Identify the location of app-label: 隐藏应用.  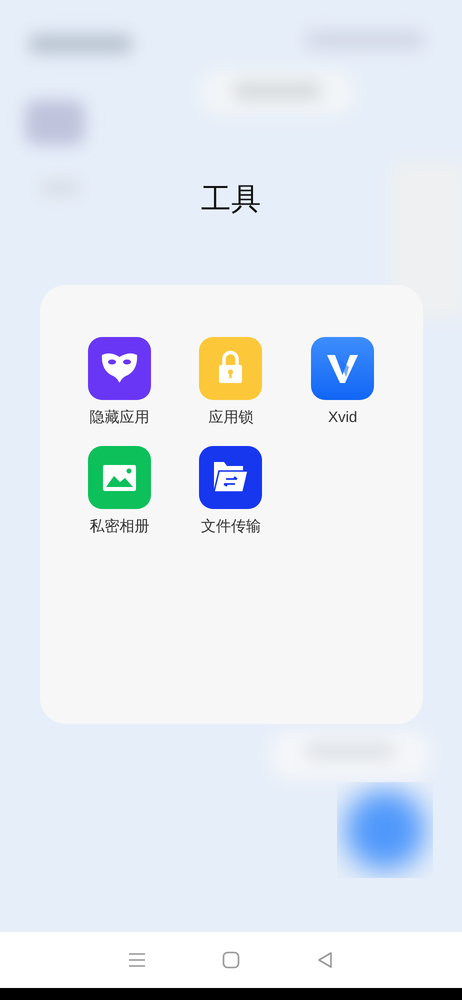
(119, 418).